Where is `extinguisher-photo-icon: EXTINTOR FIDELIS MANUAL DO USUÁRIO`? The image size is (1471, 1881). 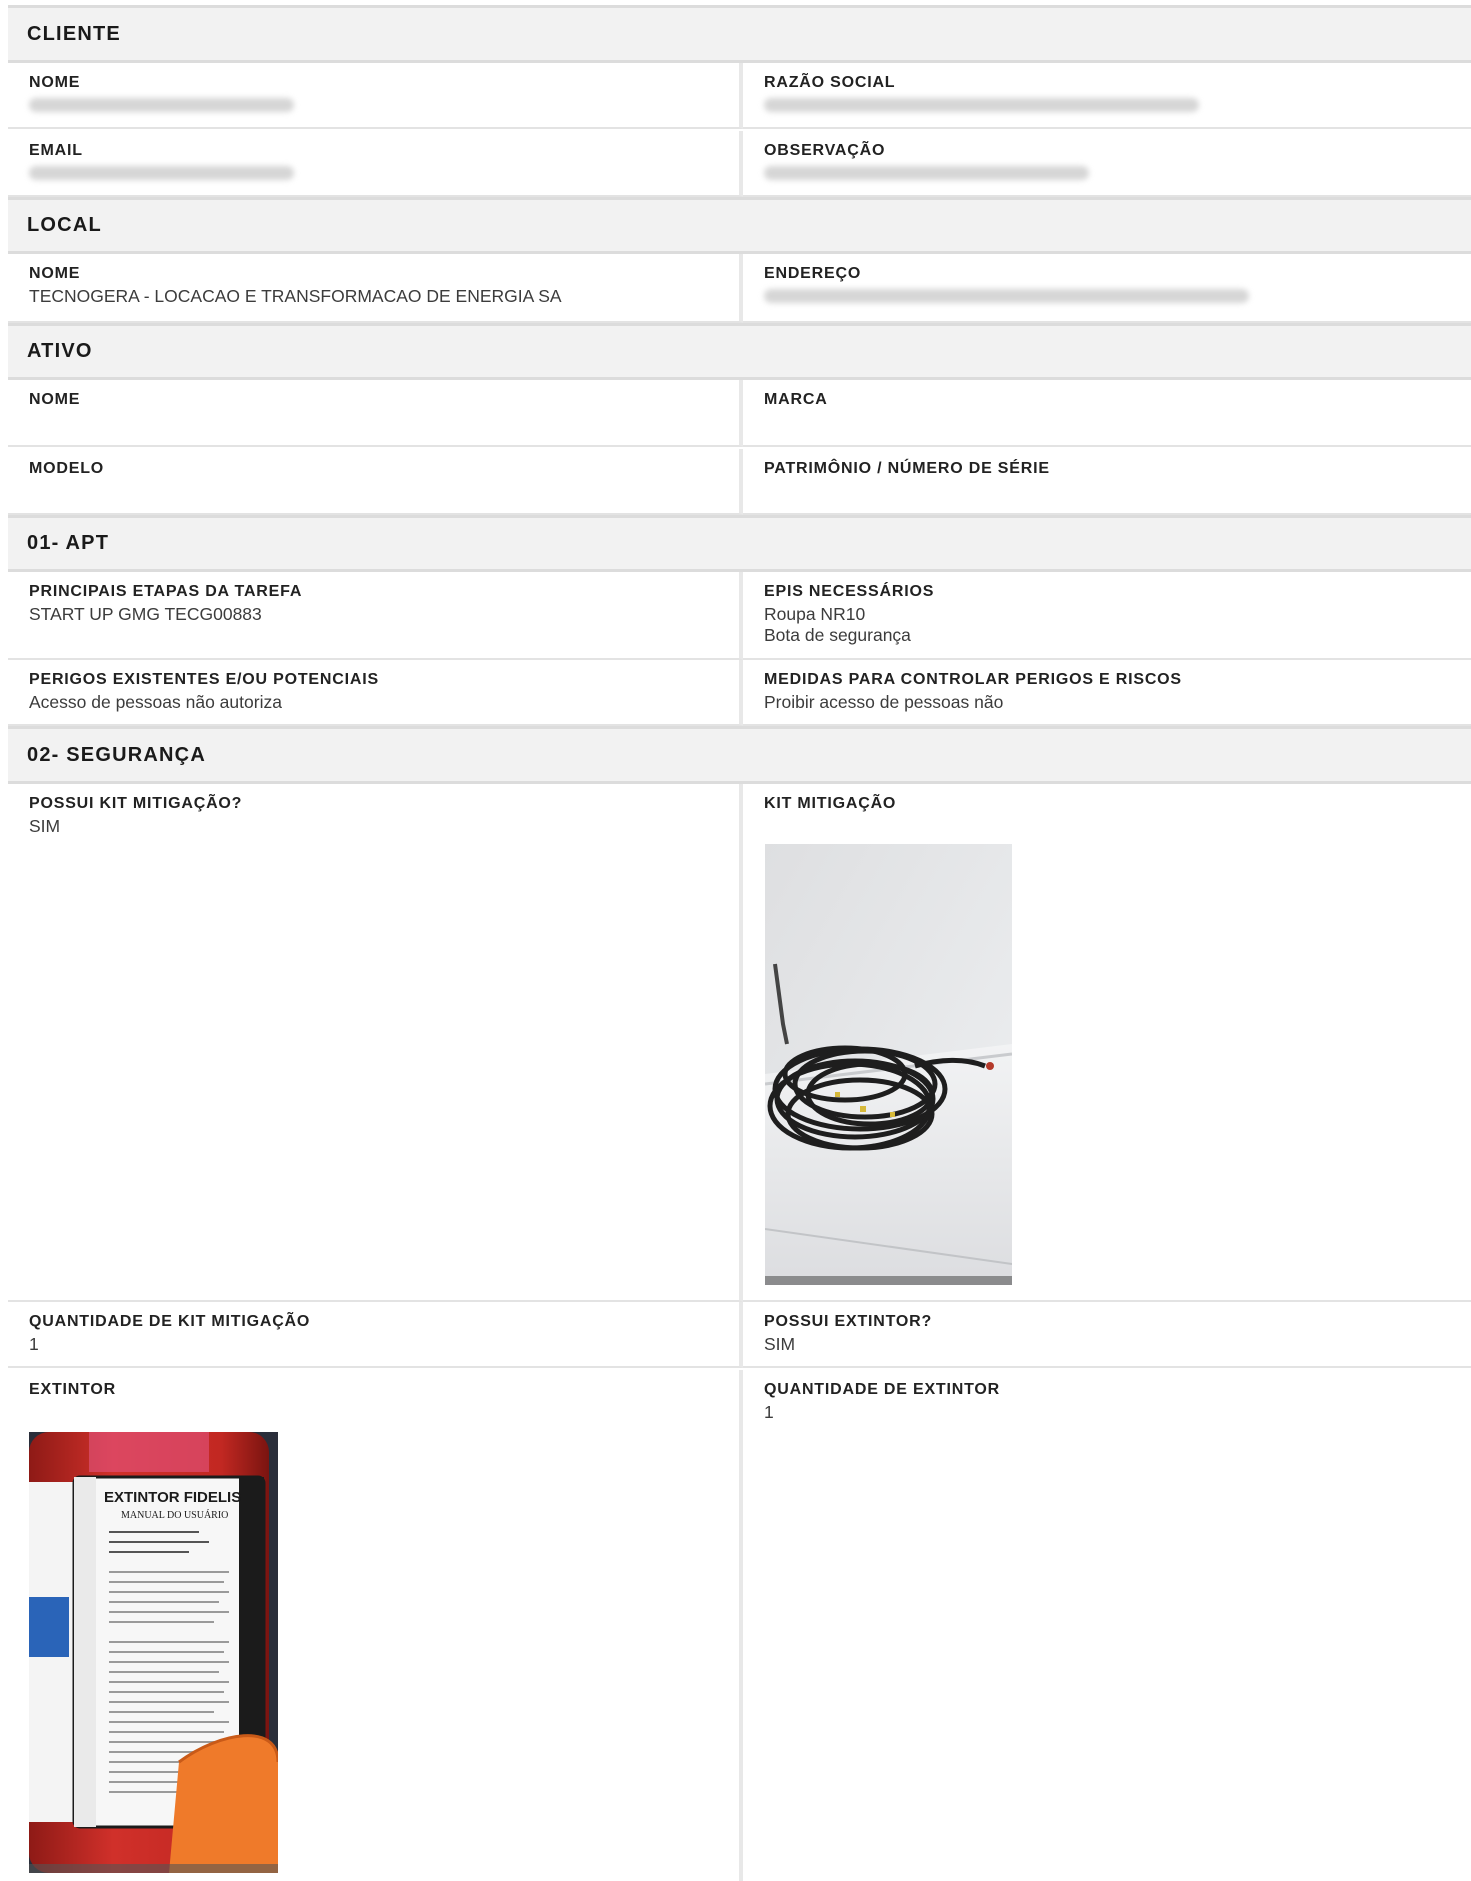
extinguisher-photo-icon: EXTINTOR FIDELIS MANUAL DO USUÁRIO is located at coordinates (153, 1652).